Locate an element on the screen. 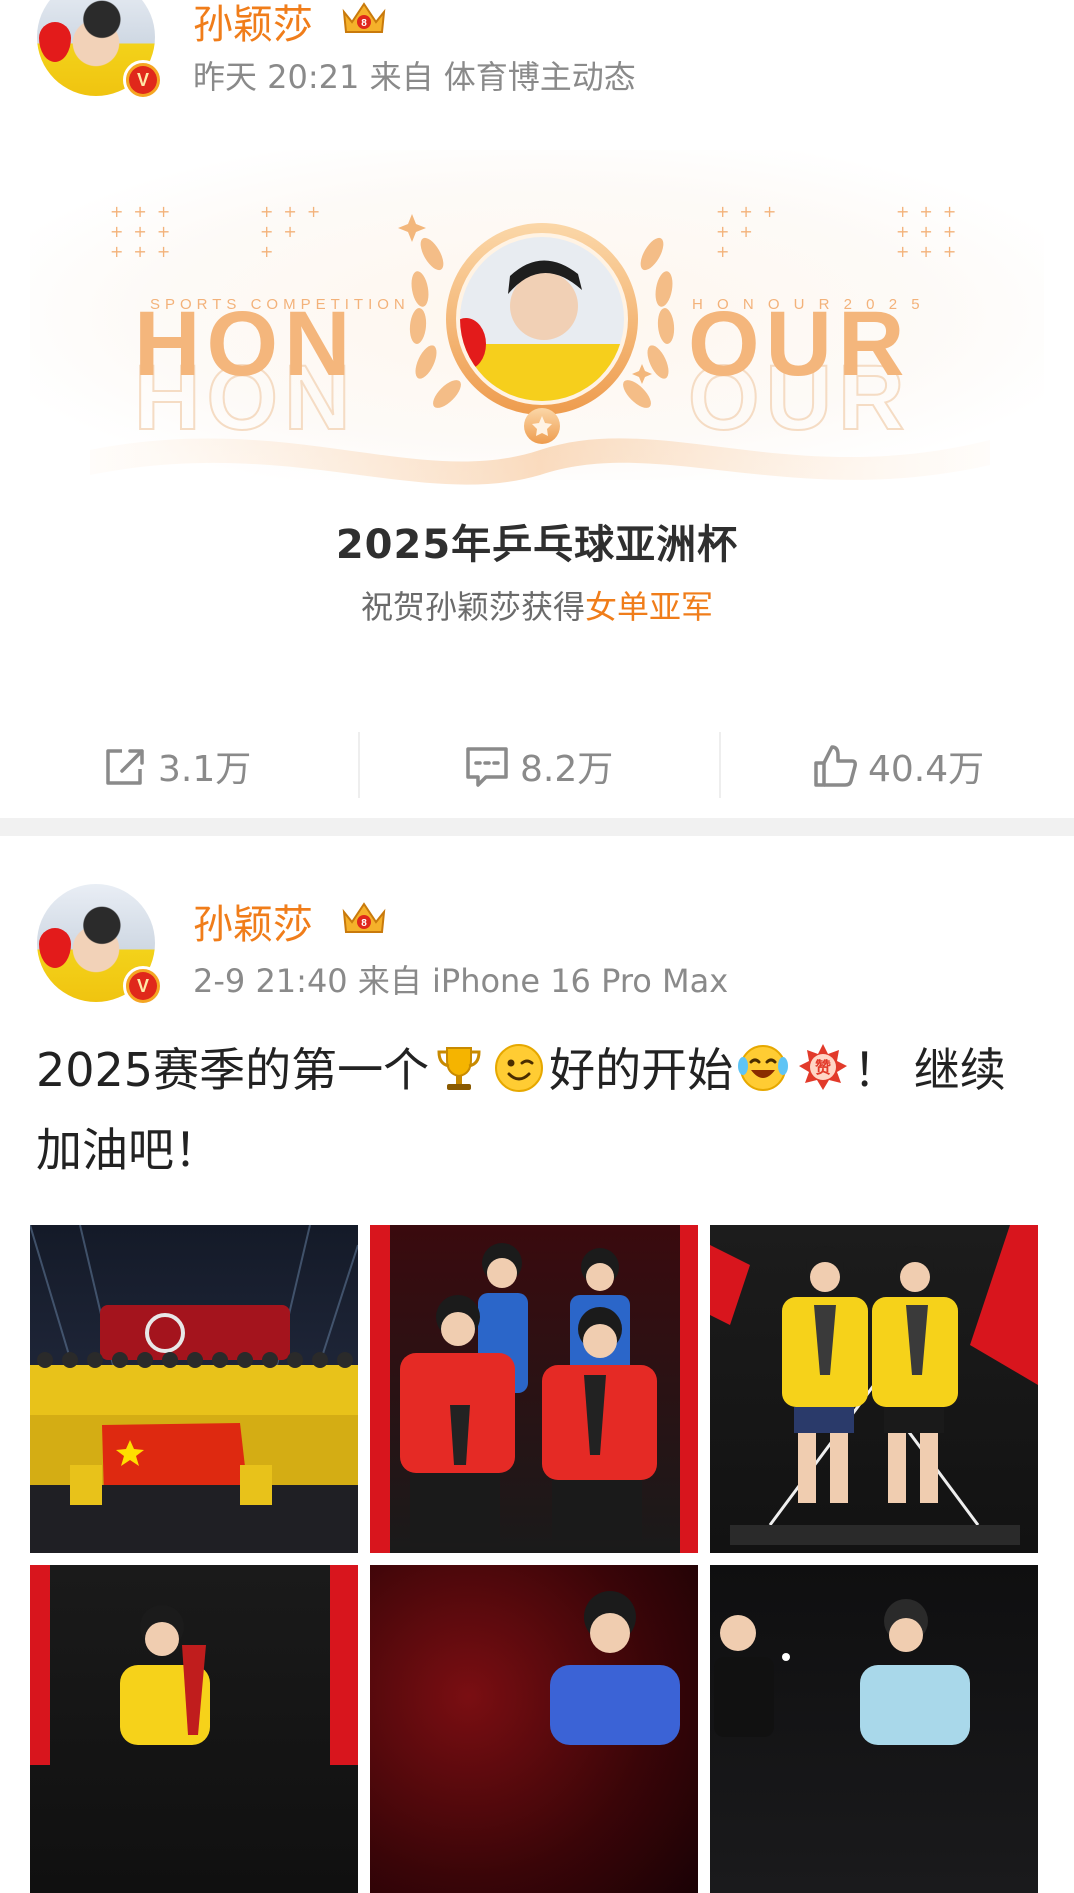  svg-text: 赞 is located at coordinates (822, 1067).